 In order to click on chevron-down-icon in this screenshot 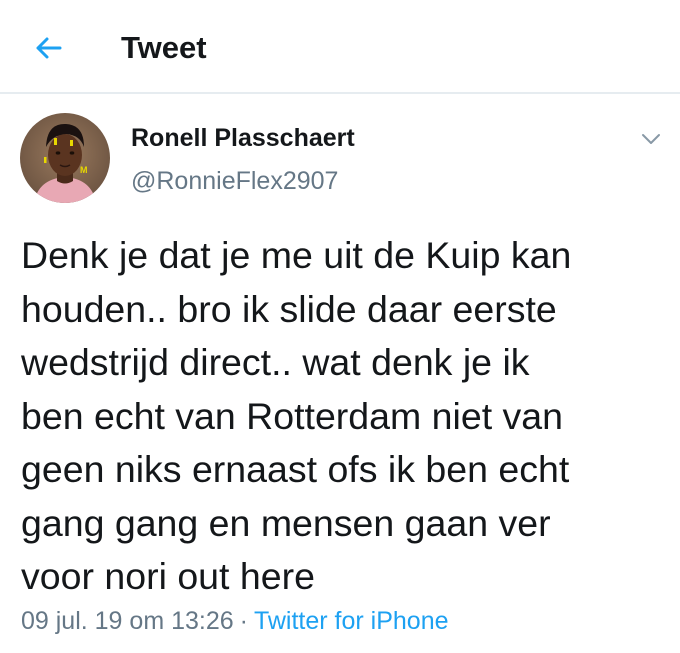, I will do `click(651, 139)`.